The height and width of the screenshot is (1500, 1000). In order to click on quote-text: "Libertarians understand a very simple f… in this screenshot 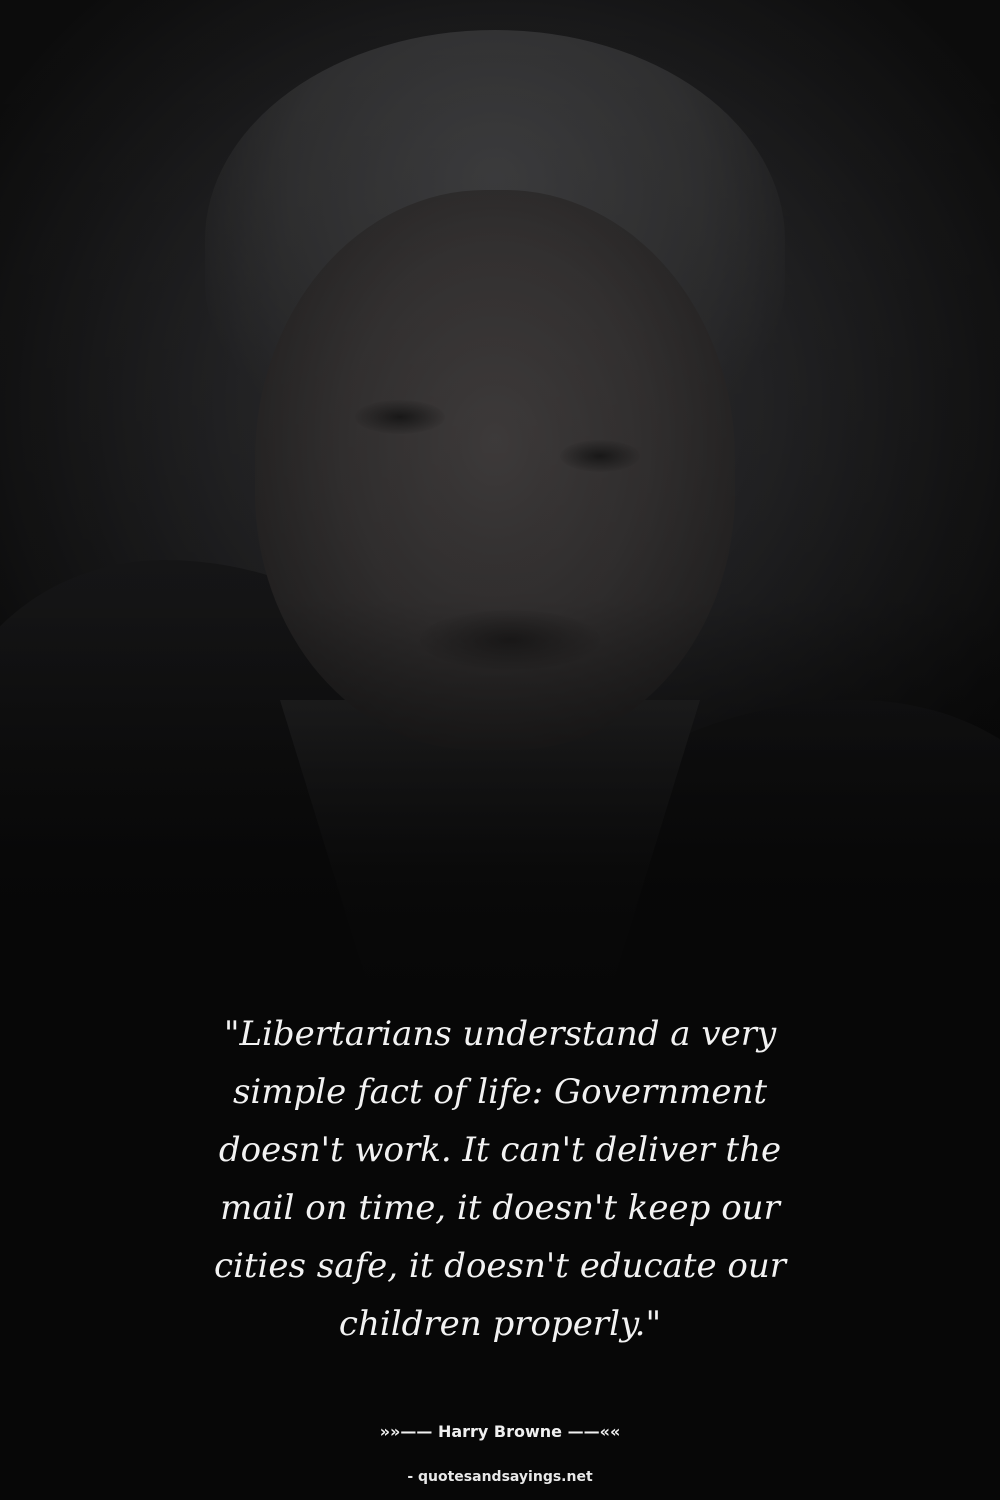, I will do `click(500, 1179)`.